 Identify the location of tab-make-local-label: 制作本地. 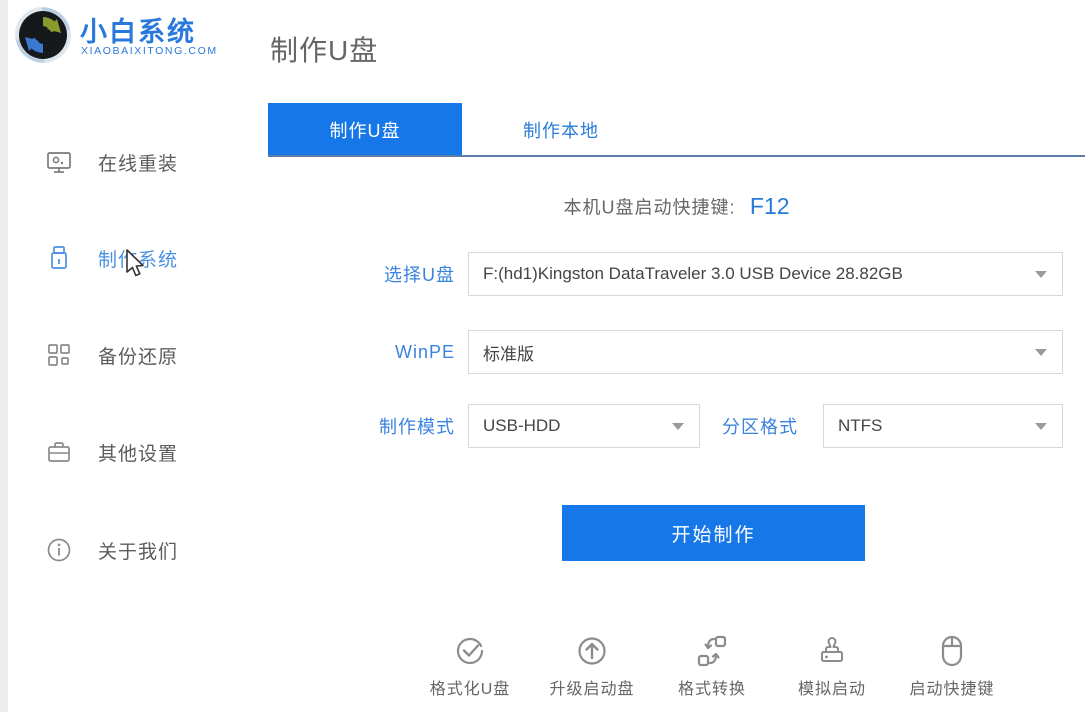
(561, 130).